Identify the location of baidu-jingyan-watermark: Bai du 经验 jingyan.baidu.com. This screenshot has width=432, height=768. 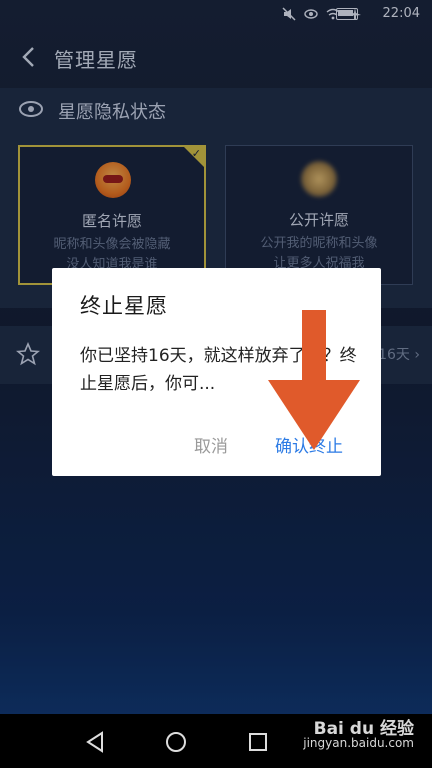
(358, 735).